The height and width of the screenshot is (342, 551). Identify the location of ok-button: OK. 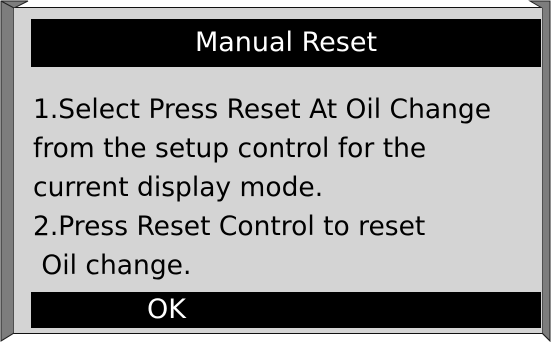
(286, 310).